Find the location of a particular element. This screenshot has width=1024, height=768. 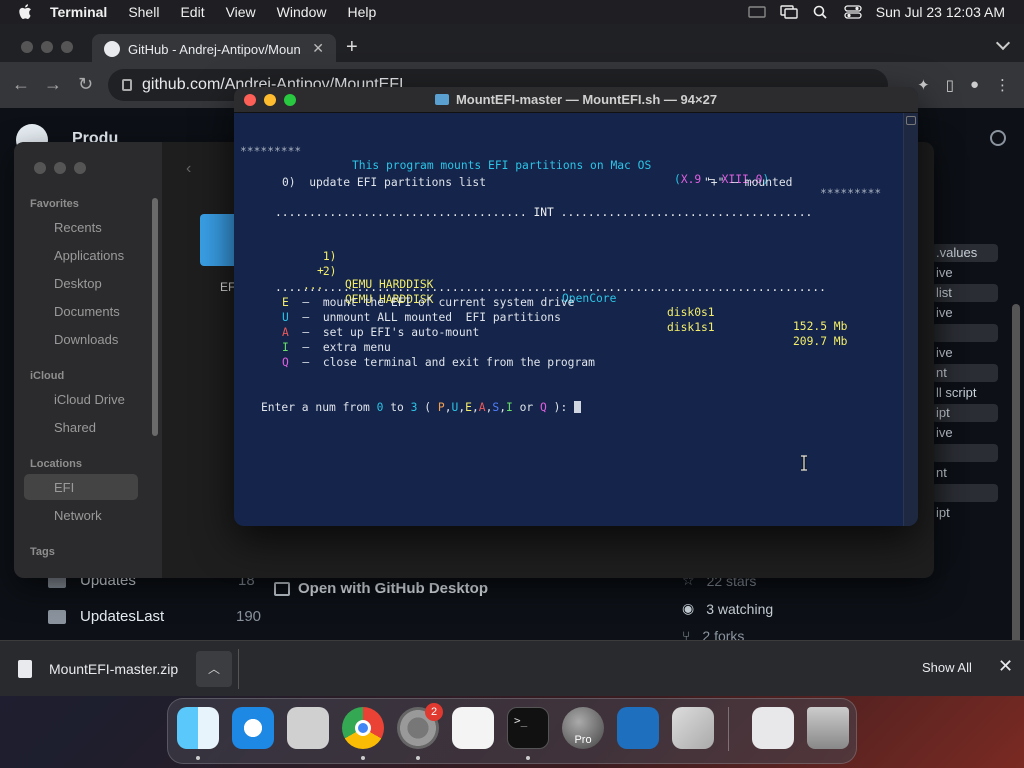

dock-terminal-icon: >_ is located at coordinates (528, 728).